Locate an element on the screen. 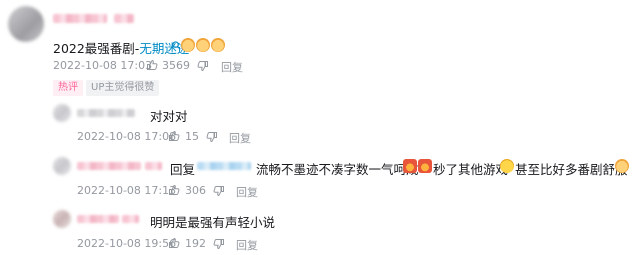 The image size is (641, 255). sweat-smile-emoji-icon is located at coordinates (507, 166).